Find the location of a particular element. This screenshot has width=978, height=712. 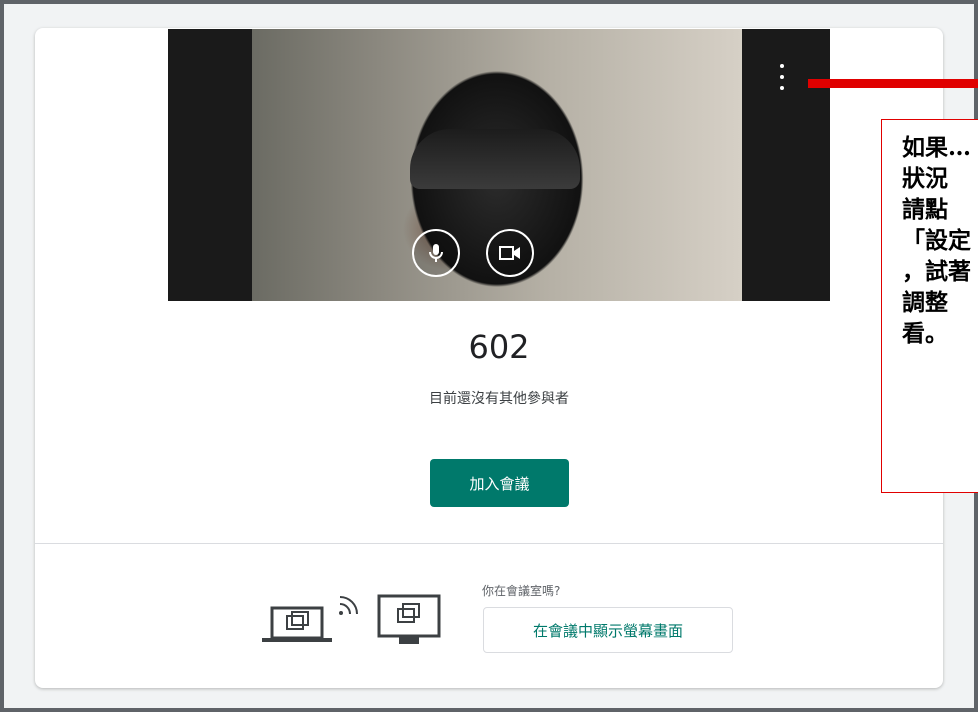

camera-feed-detail is located at coordinates (495, 159).